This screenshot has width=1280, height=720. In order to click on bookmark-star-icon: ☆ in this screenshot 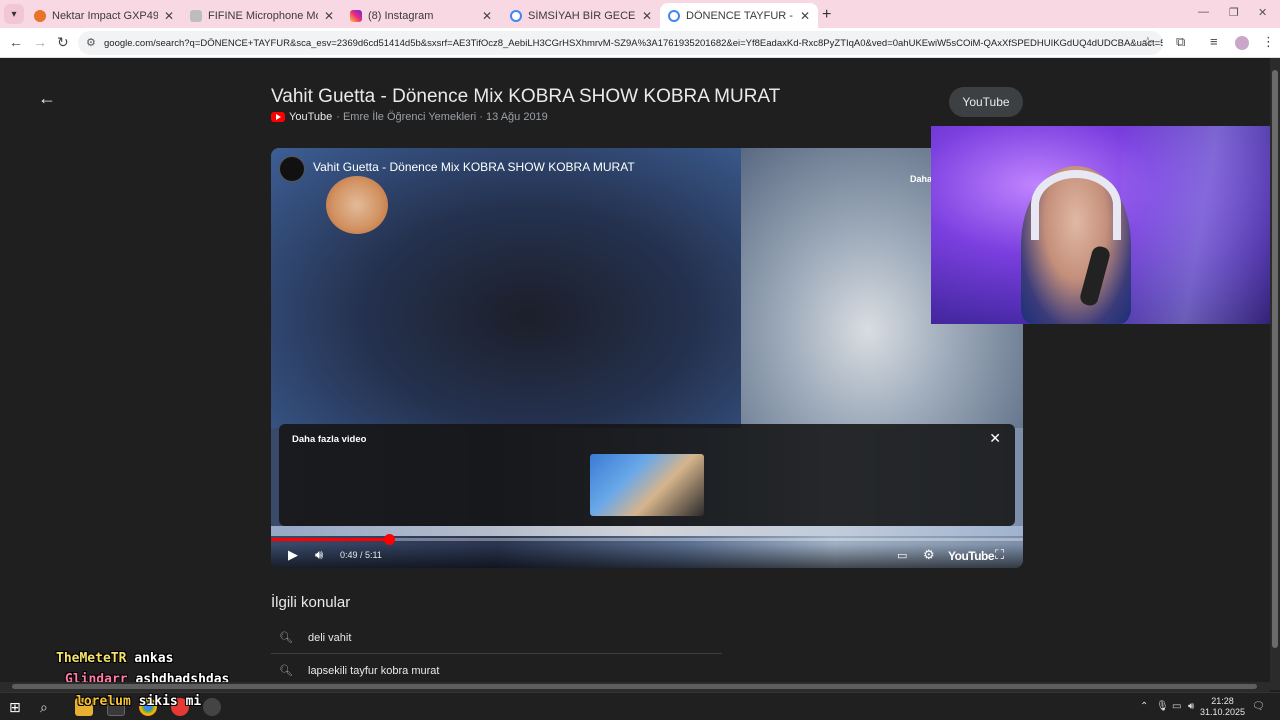, I will do `click(1148, 42)`.